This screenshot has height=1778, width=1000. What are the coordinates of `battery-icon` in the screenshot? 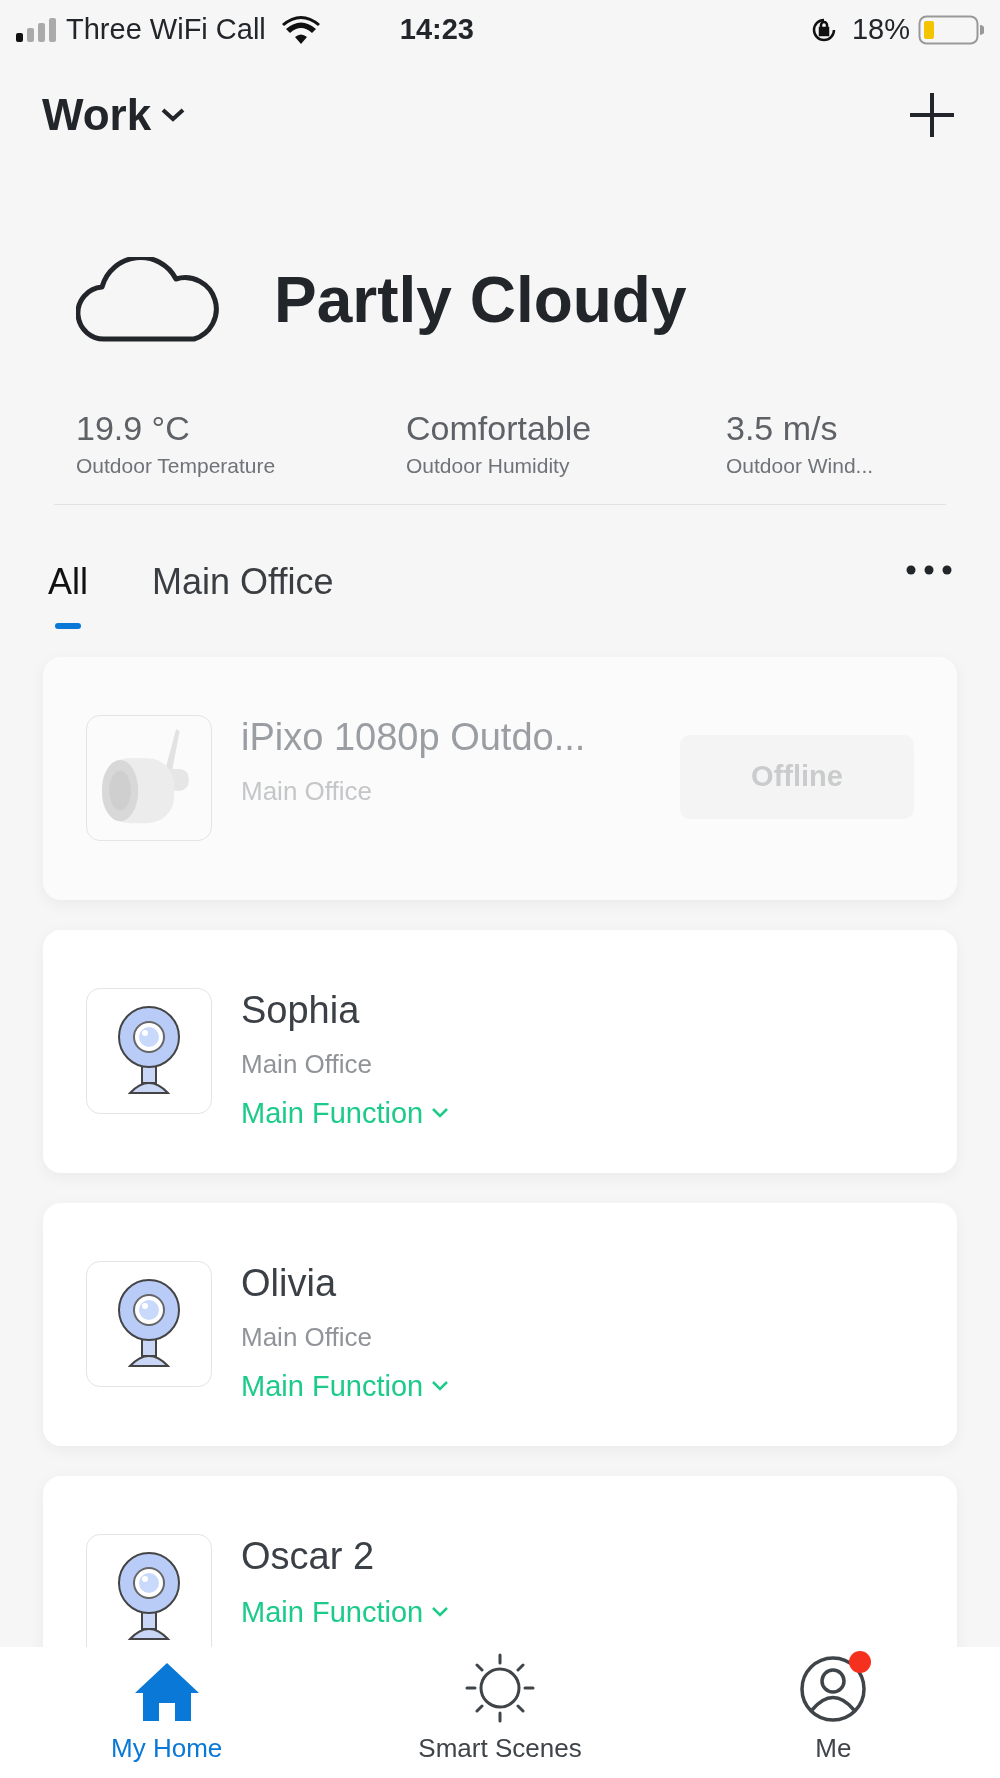 It's located at (951, 30).